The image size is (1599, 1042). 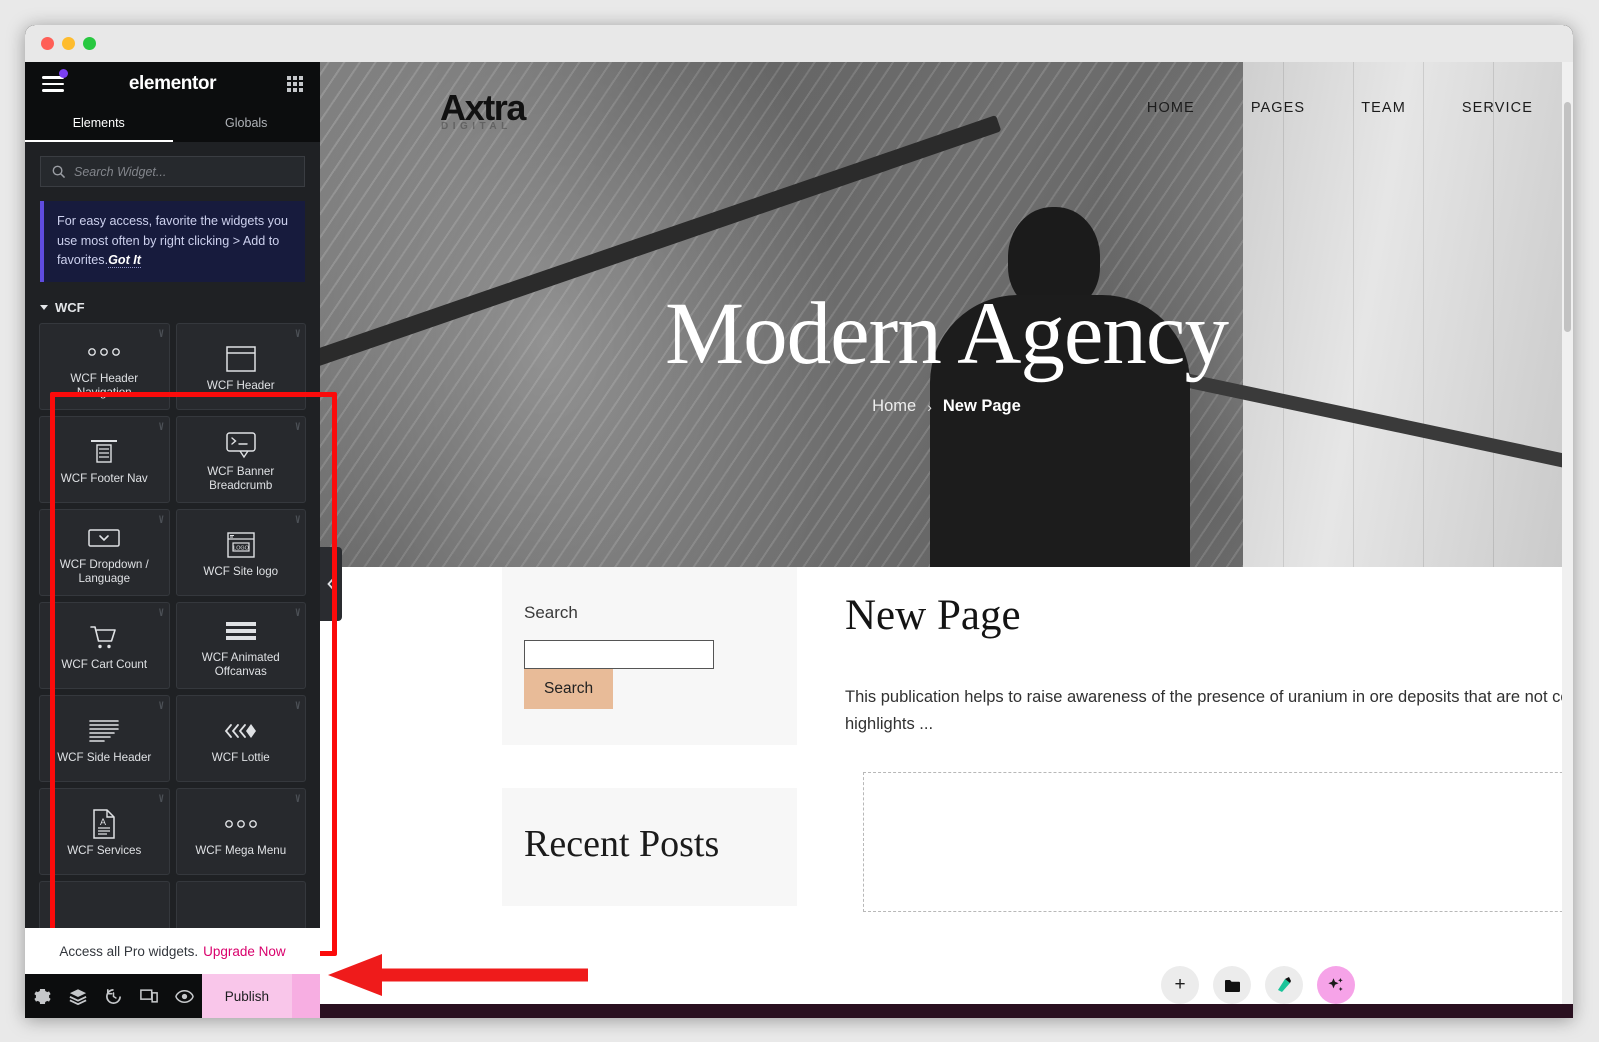 What do you see at coordinates (241, 479) in the screenshot?
I see `widget-label: WCF Banner Breadcrumb` at bounding box center [241, 479].